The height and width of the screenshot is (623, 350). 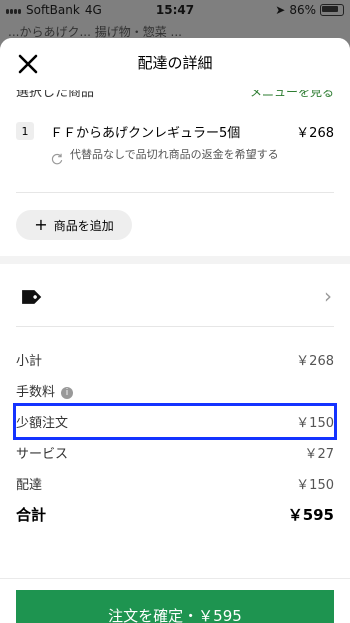 What do you see at coordinates (175, 452) in the screenshot?
I see `service-fee-row: サービス ￥27` at bounding box center [175, 452].